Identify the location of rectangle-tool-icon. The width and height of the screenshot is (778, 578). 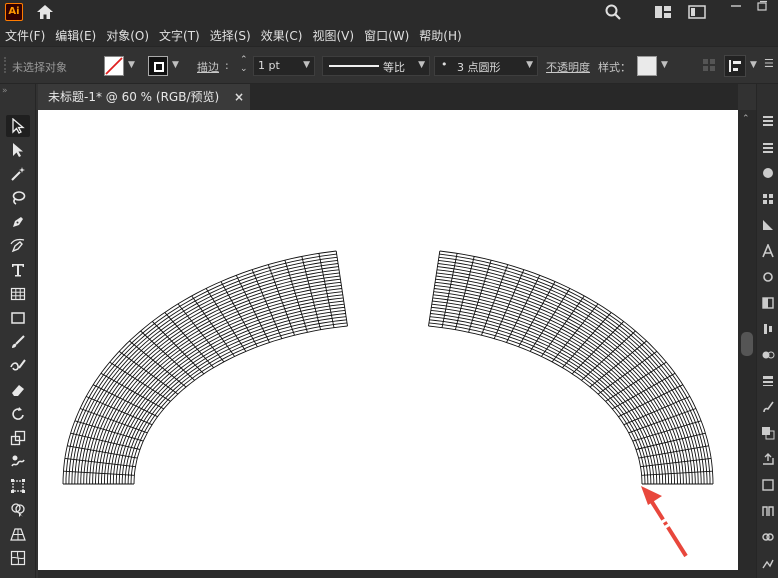
(18, 318).